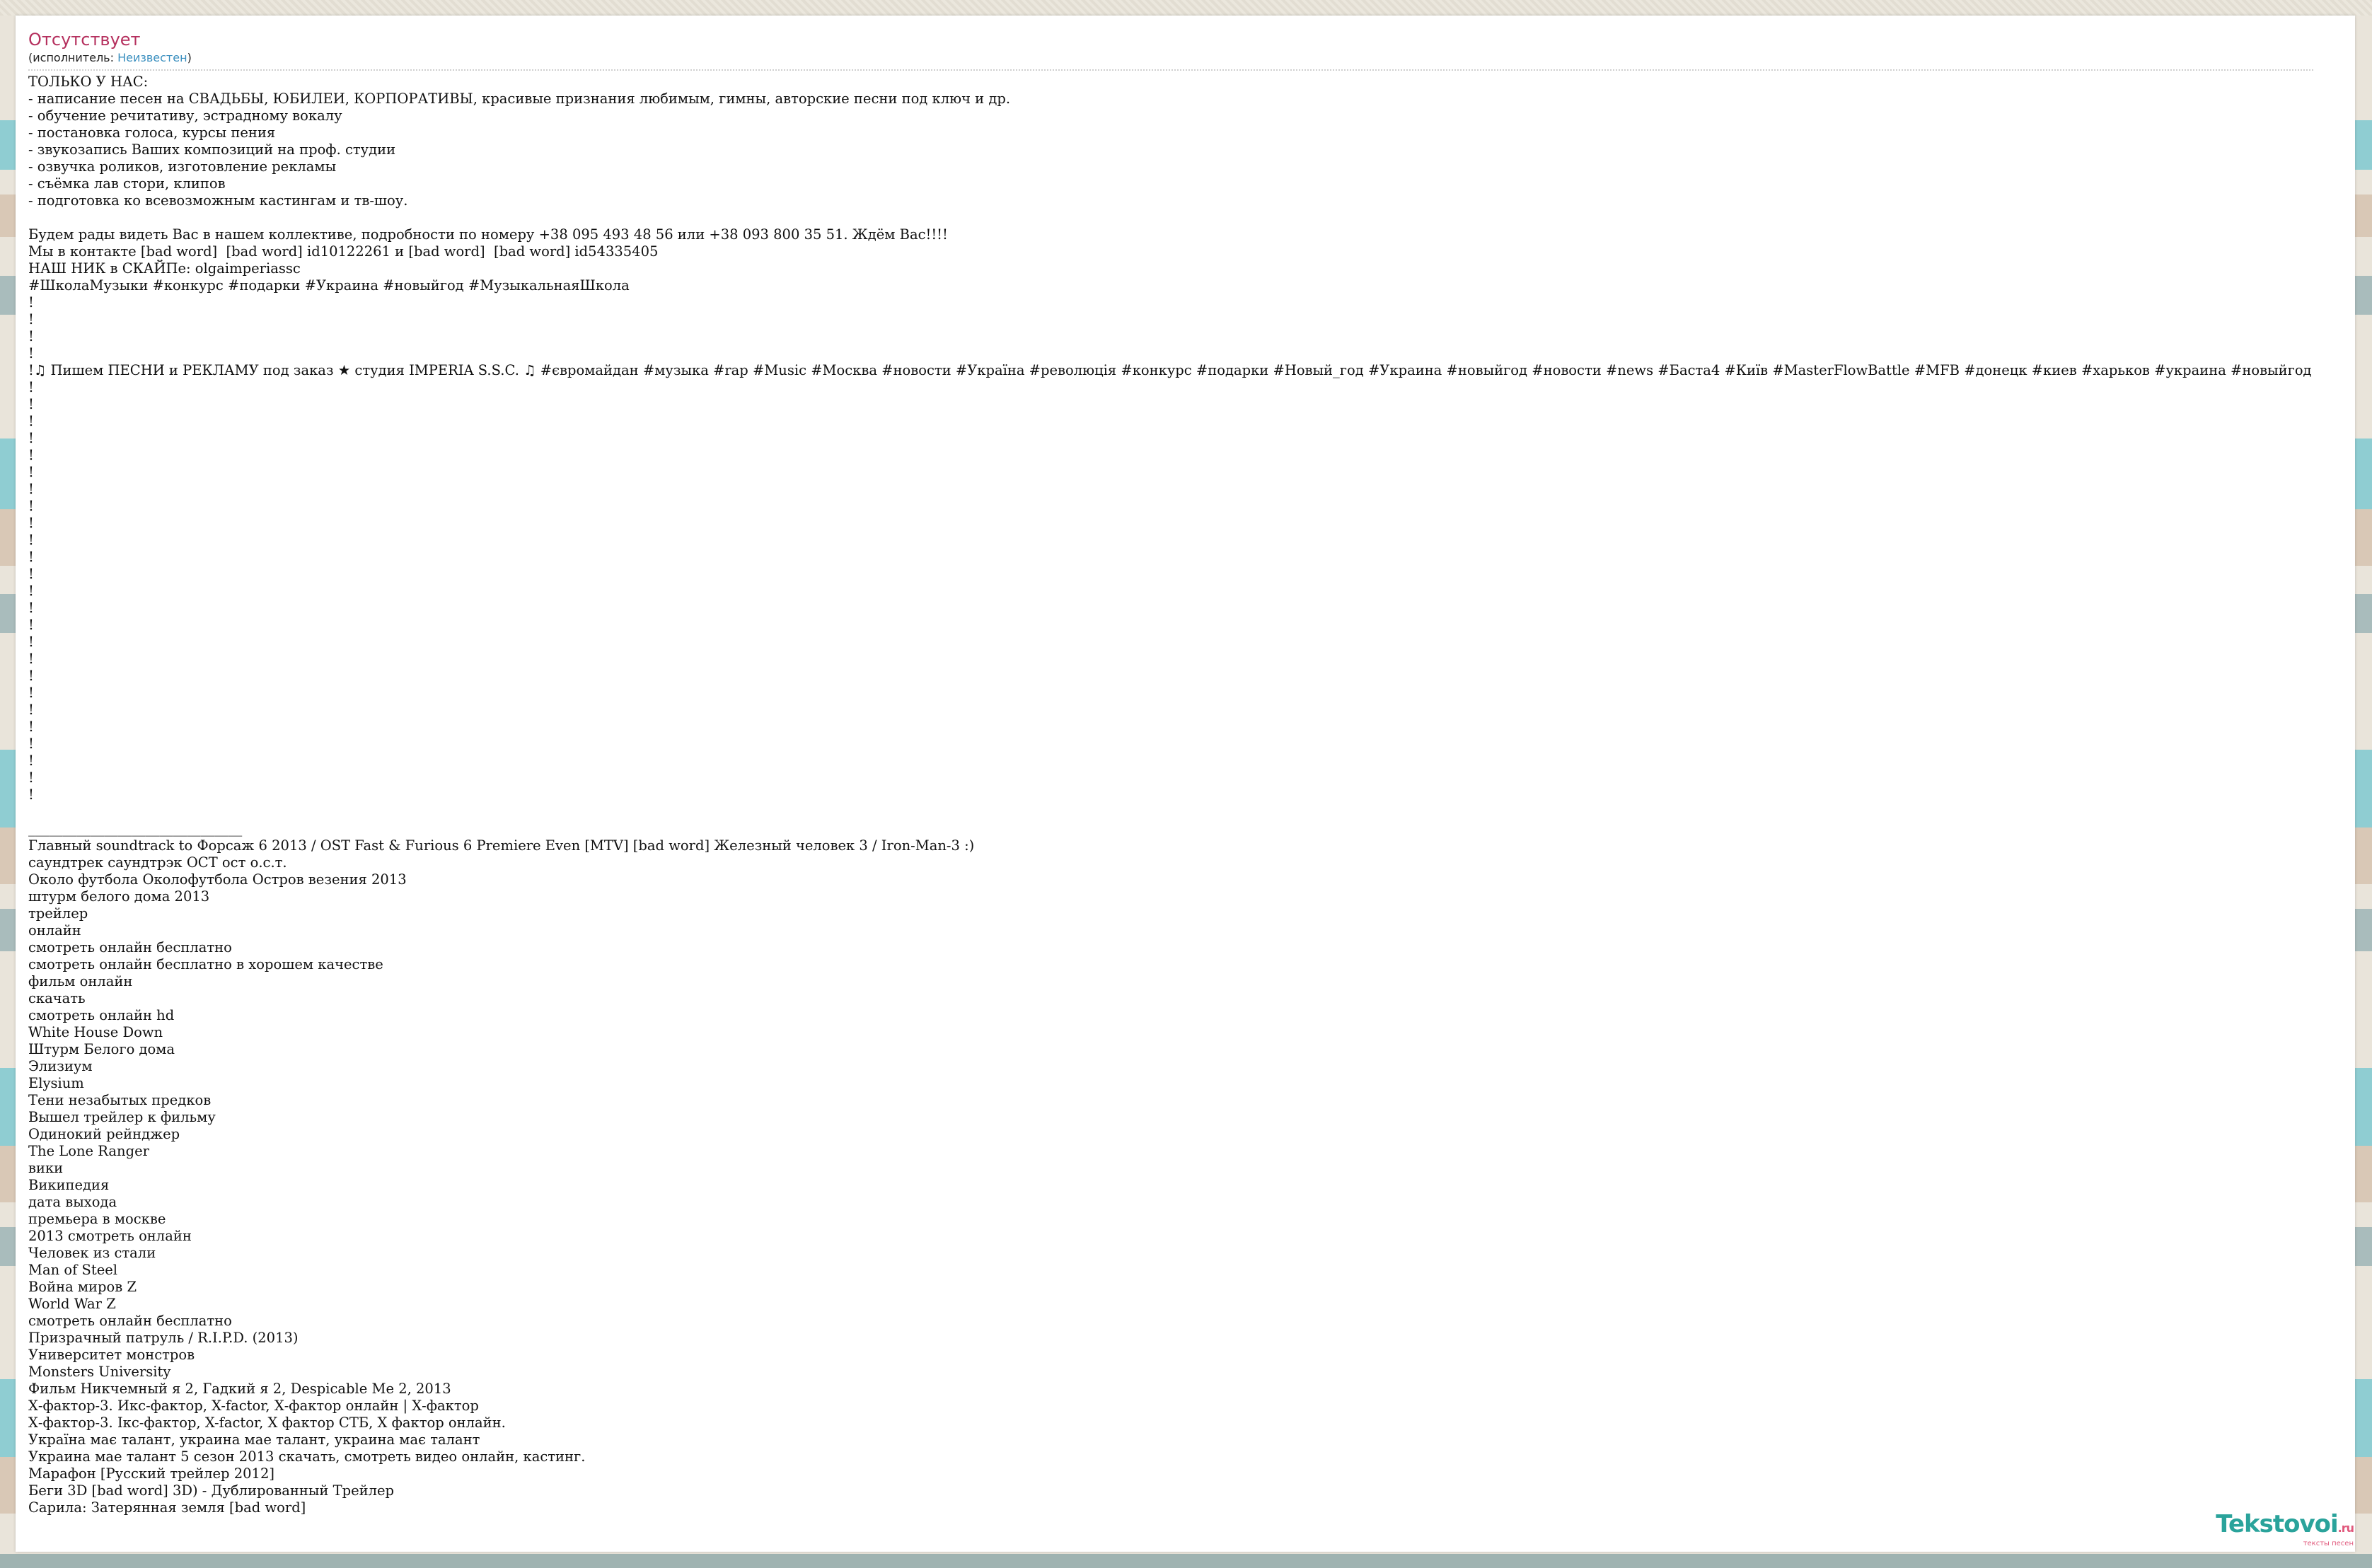  I want to click on lyrics-line: - съёмка лав стори, клипов, so click(127, 183).